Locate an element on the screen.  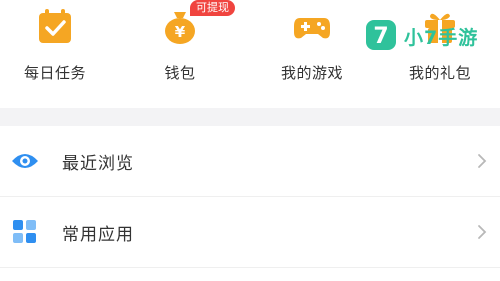
common-apps-label: 常用应用 is located at coordinates (98, 235).